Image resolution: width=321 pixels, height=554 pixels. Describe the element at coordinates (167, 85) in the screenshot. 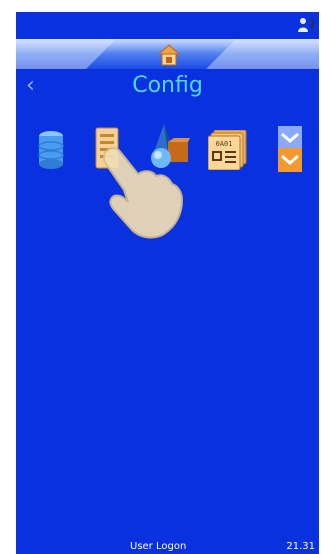

I see `page-title: Config` at that location.